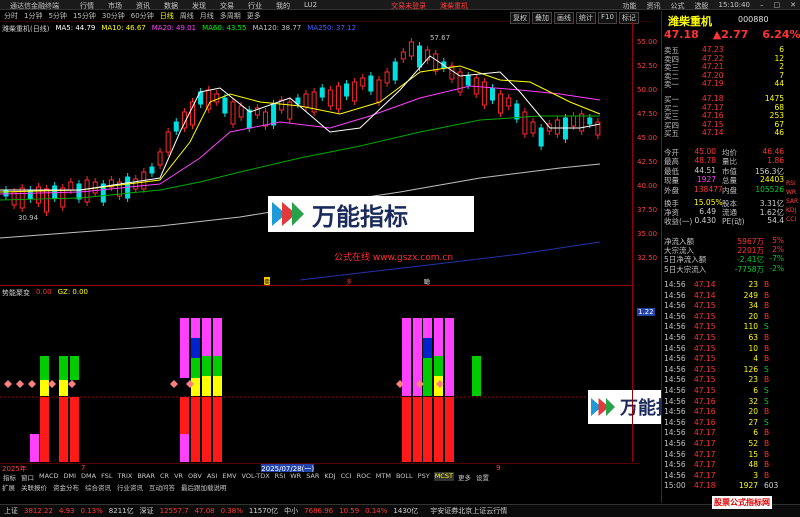  I want to click on period-item: 多周期, so click(230, 16).